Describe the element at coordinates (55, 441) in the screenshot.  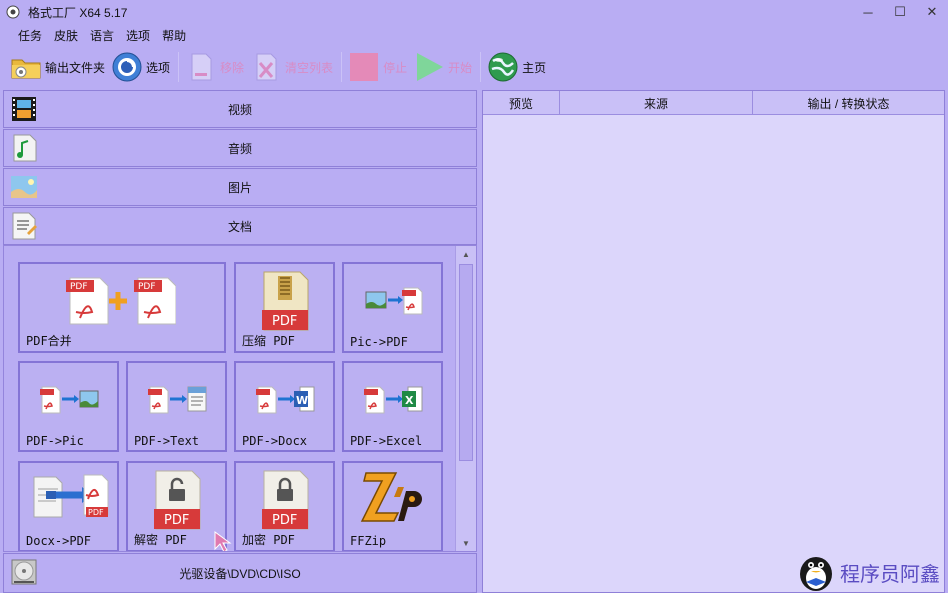
I see `tool-pdf-to-pic-label: PDF->Pic` at that location.